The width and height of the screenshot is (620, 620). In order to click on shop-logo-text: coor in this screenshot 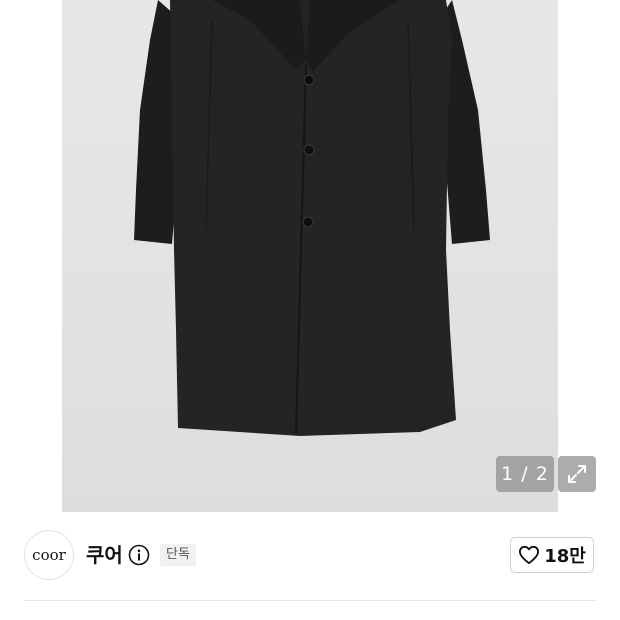, I will do `click(49, 555)`.